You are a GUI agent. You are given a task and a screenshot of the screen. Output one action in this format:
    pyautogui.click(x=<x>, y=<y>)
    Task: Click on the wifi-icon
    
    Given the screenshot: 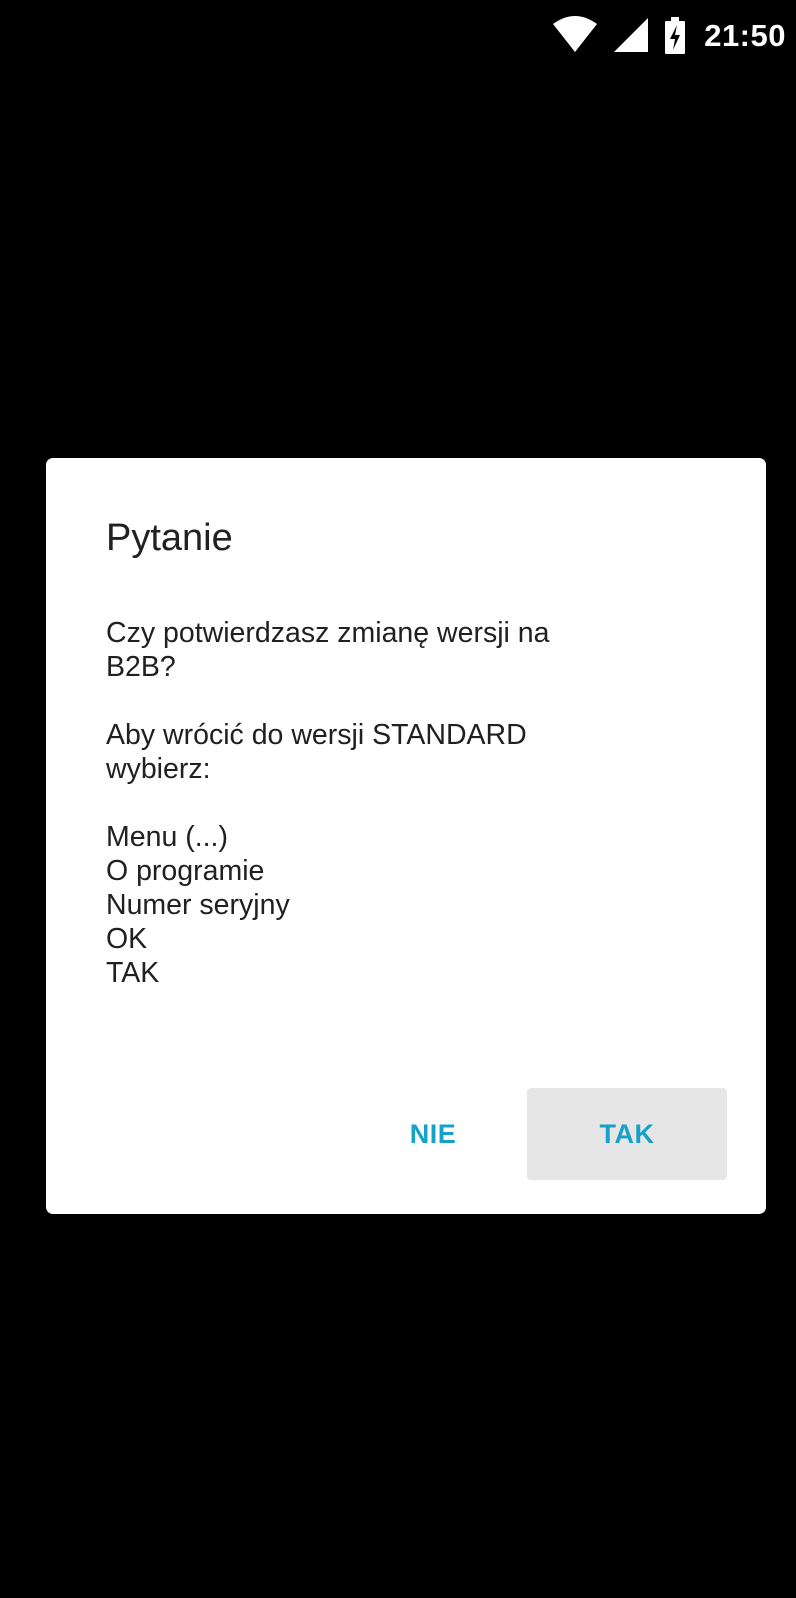 What is the action you would take?
    pyautogui.click(x=575, y=34)
    